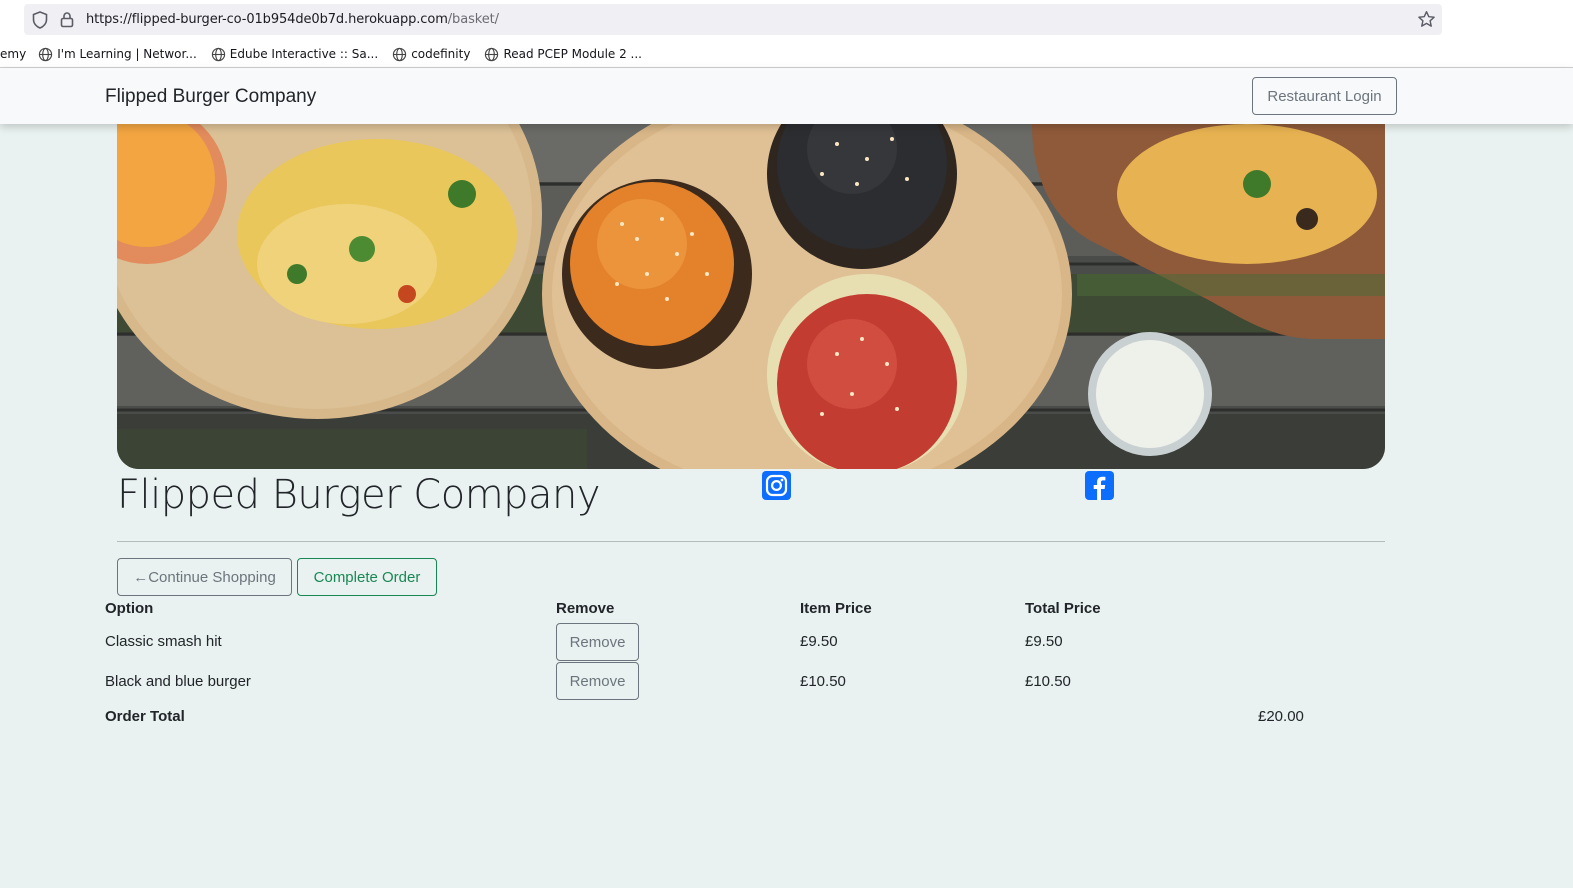 Image resolution: width=1573 pixels, height=888 pixels. What do you see at coordinates (819, 641) in the screenshot?
I see `item-price: £9.50` at bounding box center [819, 641].